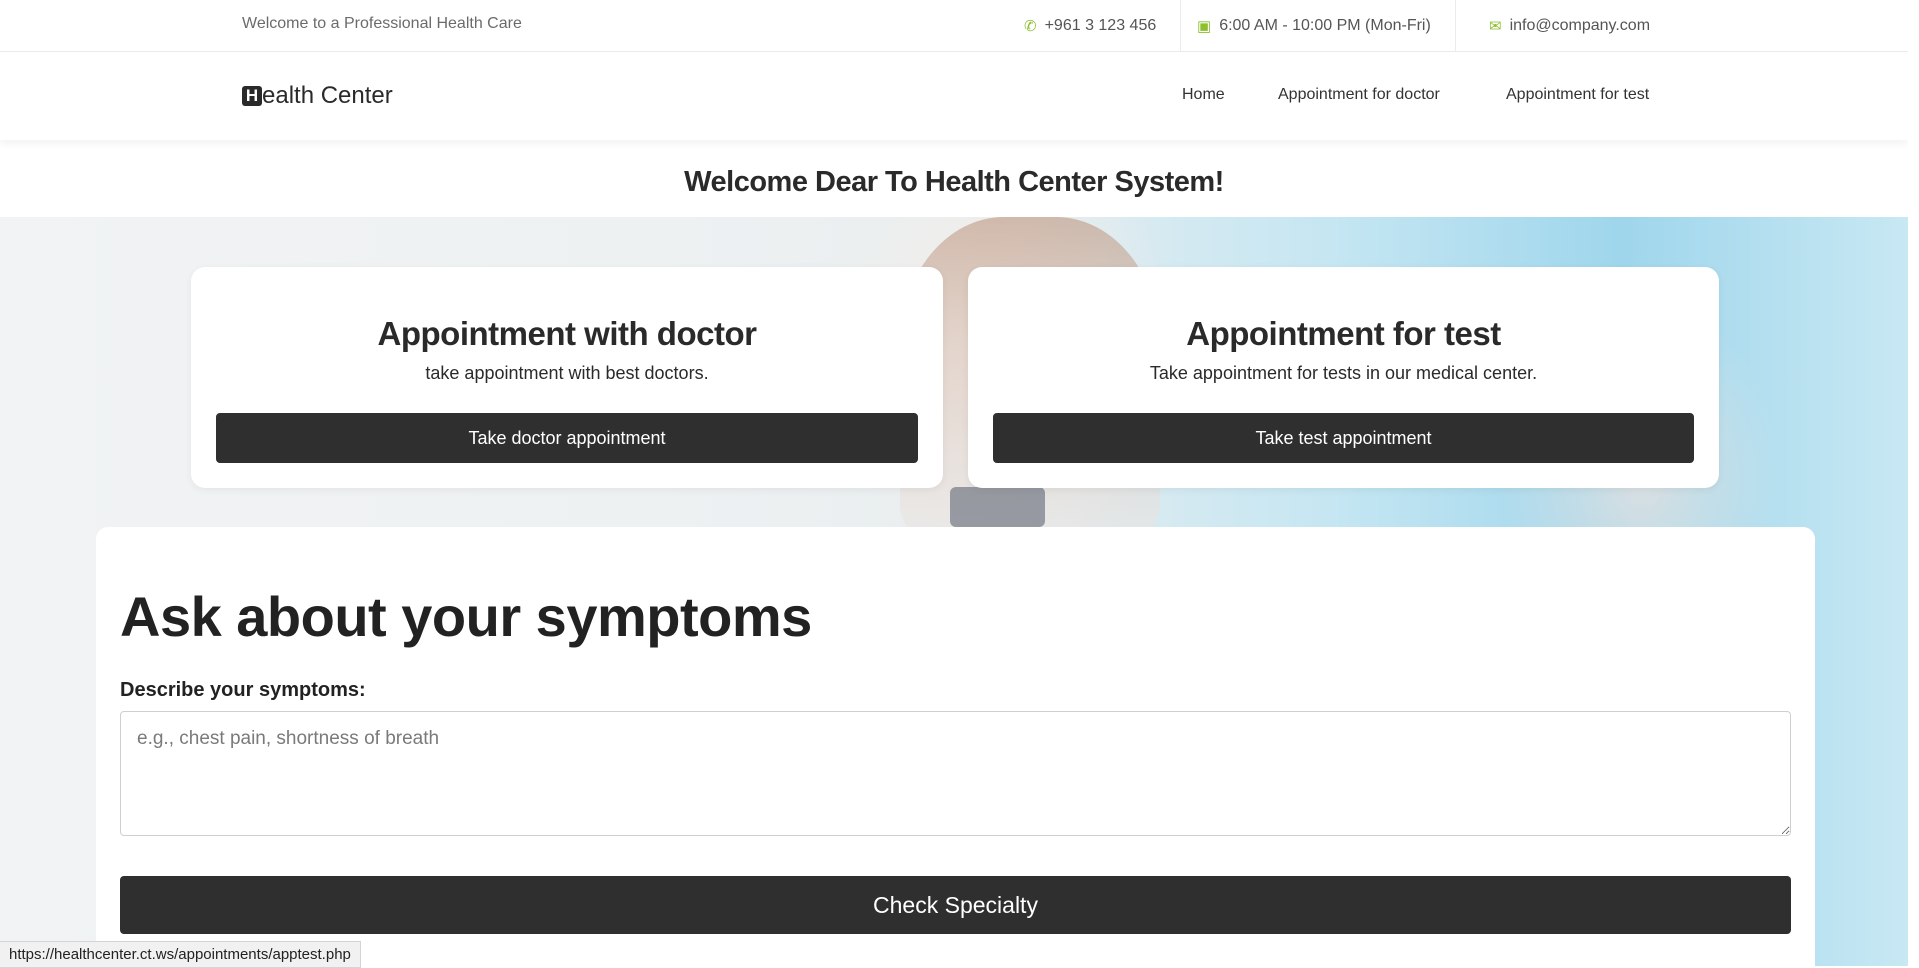 The image size is (1919, 968). I want to click on nav-appointment-test: Appointment for test, so click(1577, 95).